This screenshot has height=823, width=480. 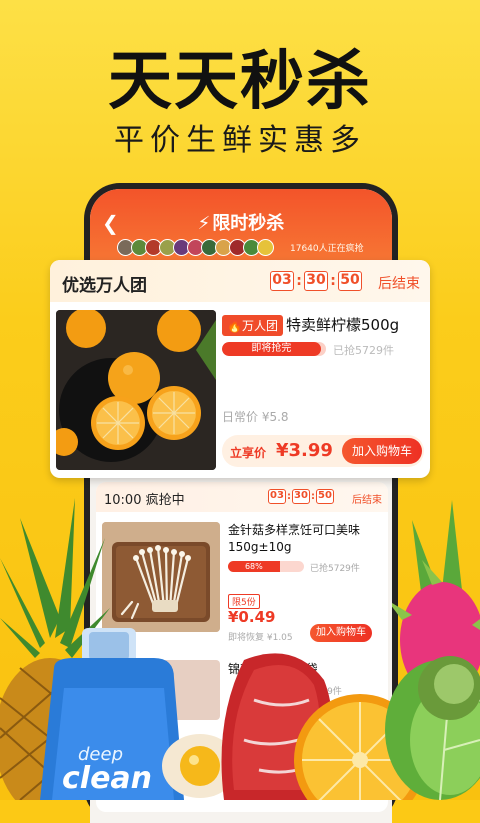 What do you see at coordinates (248, 453) in the screenshot?
I see `price-label: 立享价` at bounding box center [248, 453].